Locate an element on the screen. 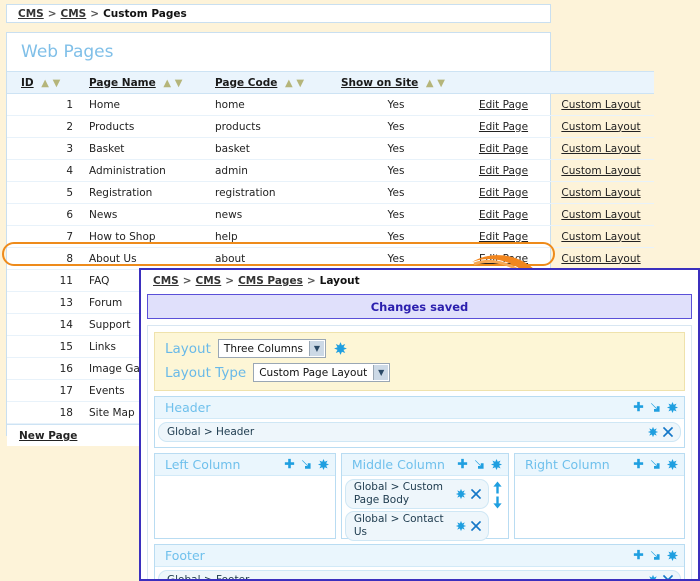  breadcrumb-item-cms-2: CMS is located at coordinates (74, 14).